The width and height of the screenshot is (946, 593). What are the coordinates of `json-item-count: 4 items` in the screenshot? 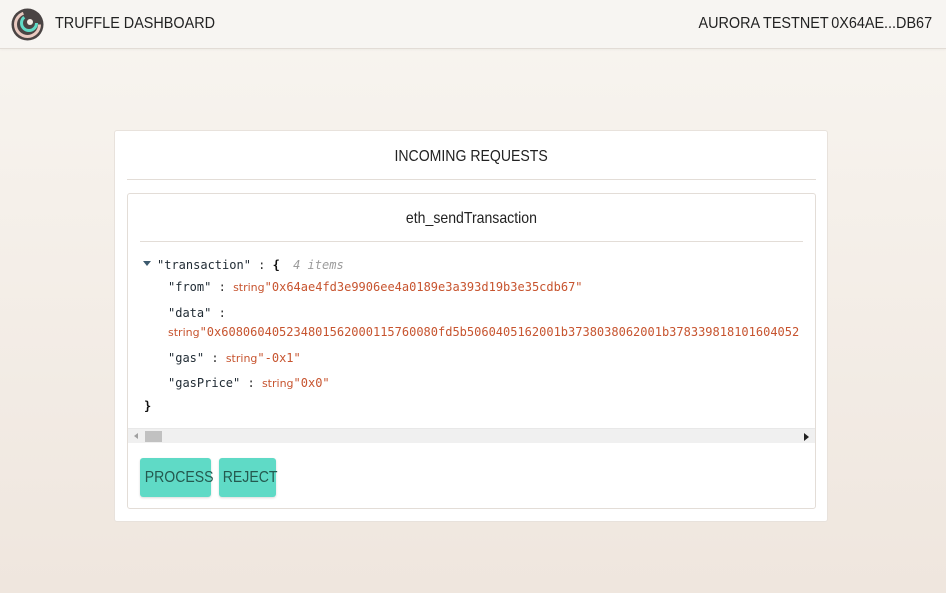 It's located at (318, 265).